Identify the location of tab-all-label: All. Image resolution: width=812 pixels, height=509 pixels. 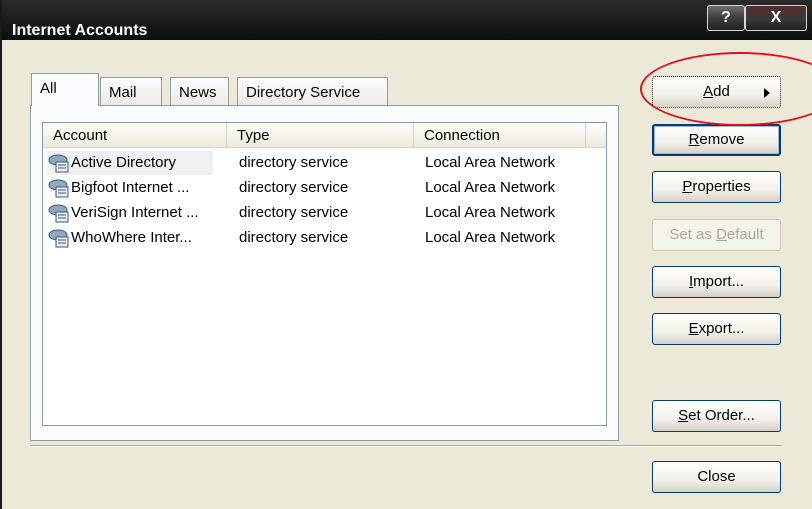
(48, 88).